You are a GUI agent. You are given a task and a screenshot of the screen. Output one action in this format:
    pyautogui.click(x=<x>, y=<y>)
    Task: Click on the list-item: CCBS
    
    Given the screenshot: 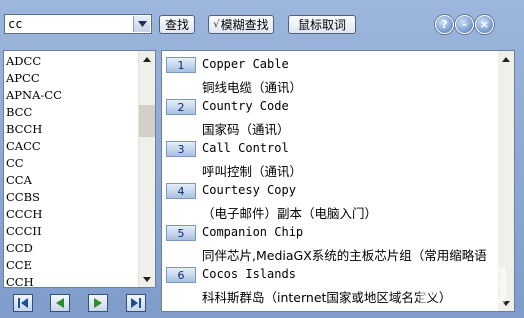 What is the action you would take?
    pyautogui.click(x=71, y=197)
    